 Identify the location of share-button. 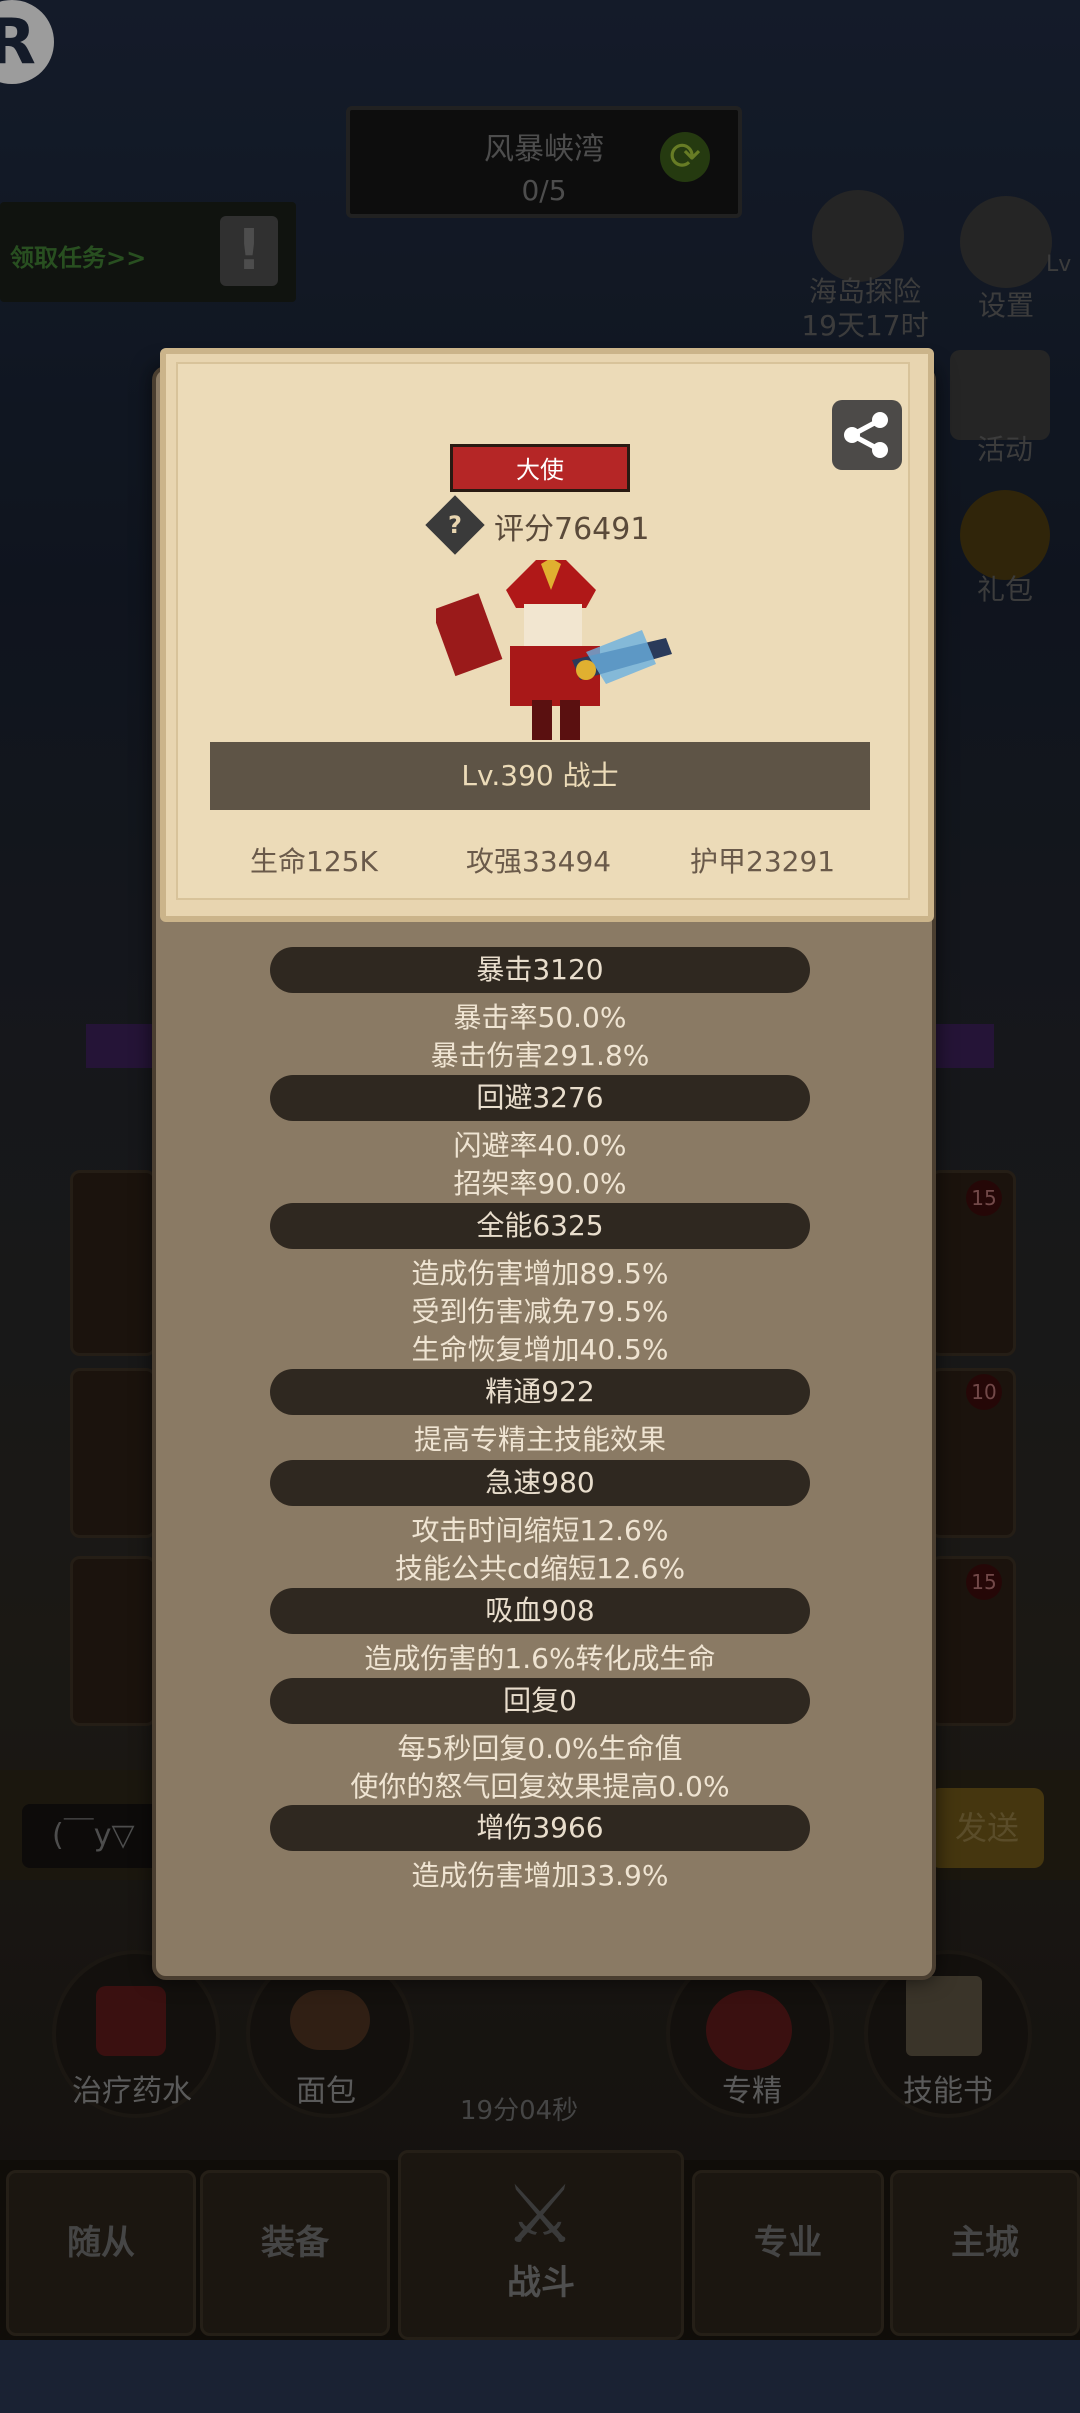
(867, 435).